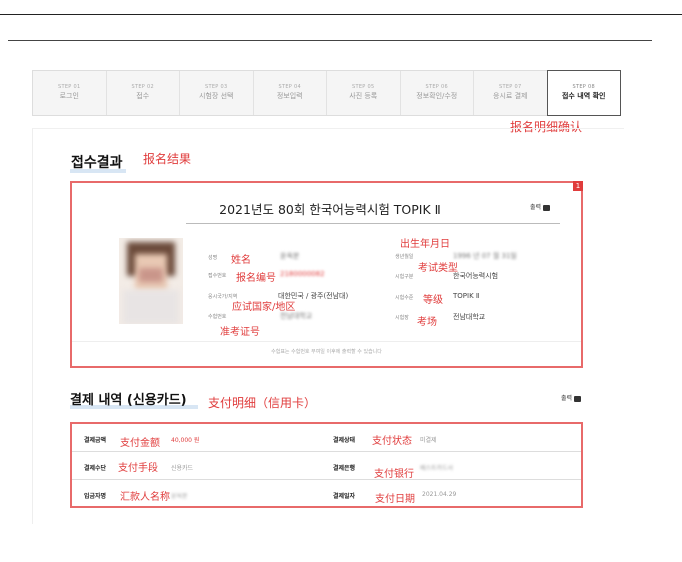 The image size is (682, 562). Describe the element at coordinates (433, 300) in the screenshot. I see `annotation-level: 等级` at that location.